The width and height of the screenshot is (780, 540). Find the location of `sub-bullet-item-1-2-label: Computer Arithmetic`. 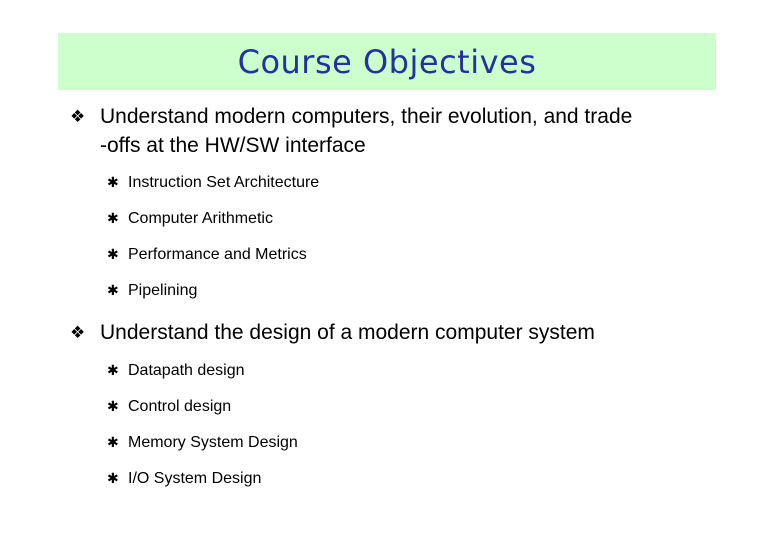

sub-bullet-item-1-2-label: Computer Arithmetic is located at coordinates (200, 218).